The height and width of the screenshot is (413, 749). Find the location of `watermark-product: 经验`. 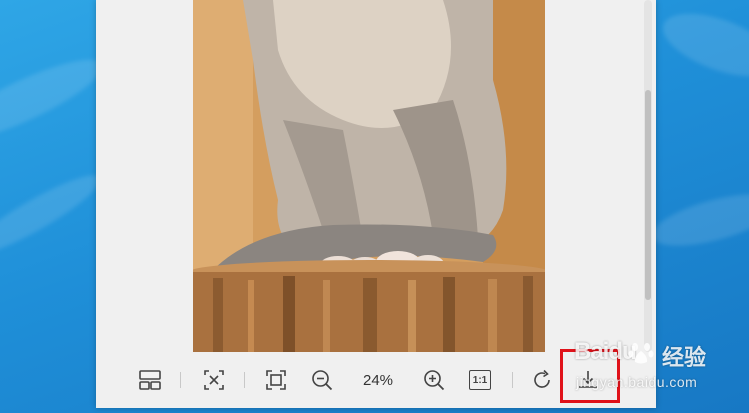

watermark-product: 经验 is located at coordinates (684, 357).